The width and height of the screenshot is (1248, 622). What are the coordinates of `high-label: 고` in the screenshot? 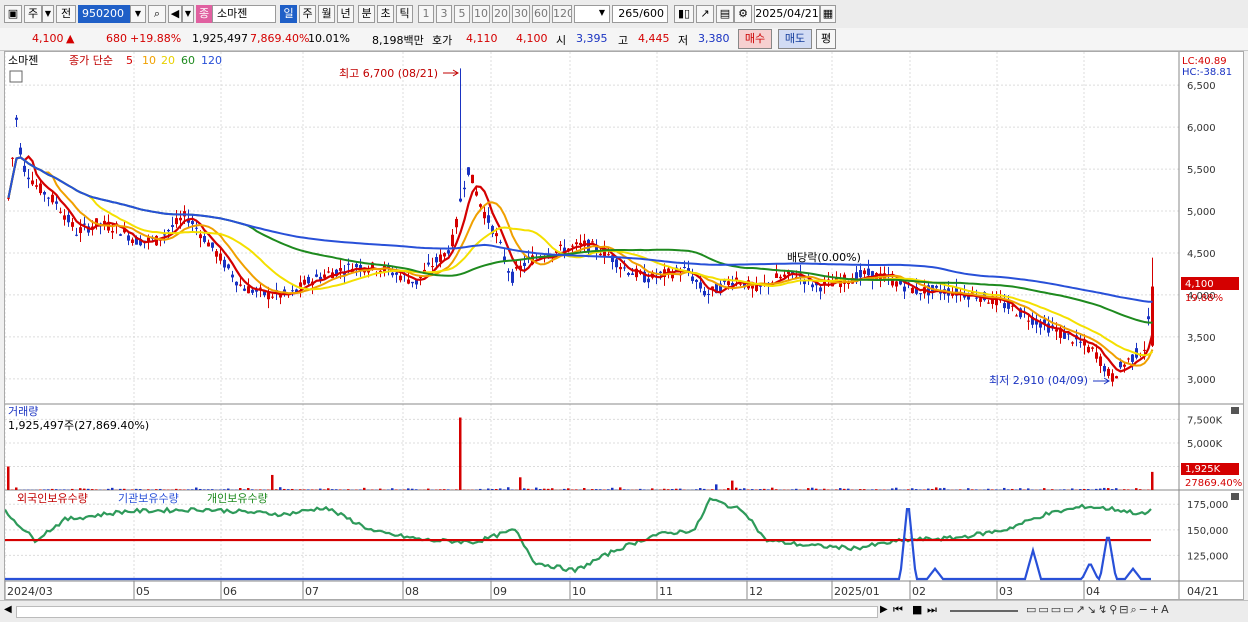 It's located at (623, 40).